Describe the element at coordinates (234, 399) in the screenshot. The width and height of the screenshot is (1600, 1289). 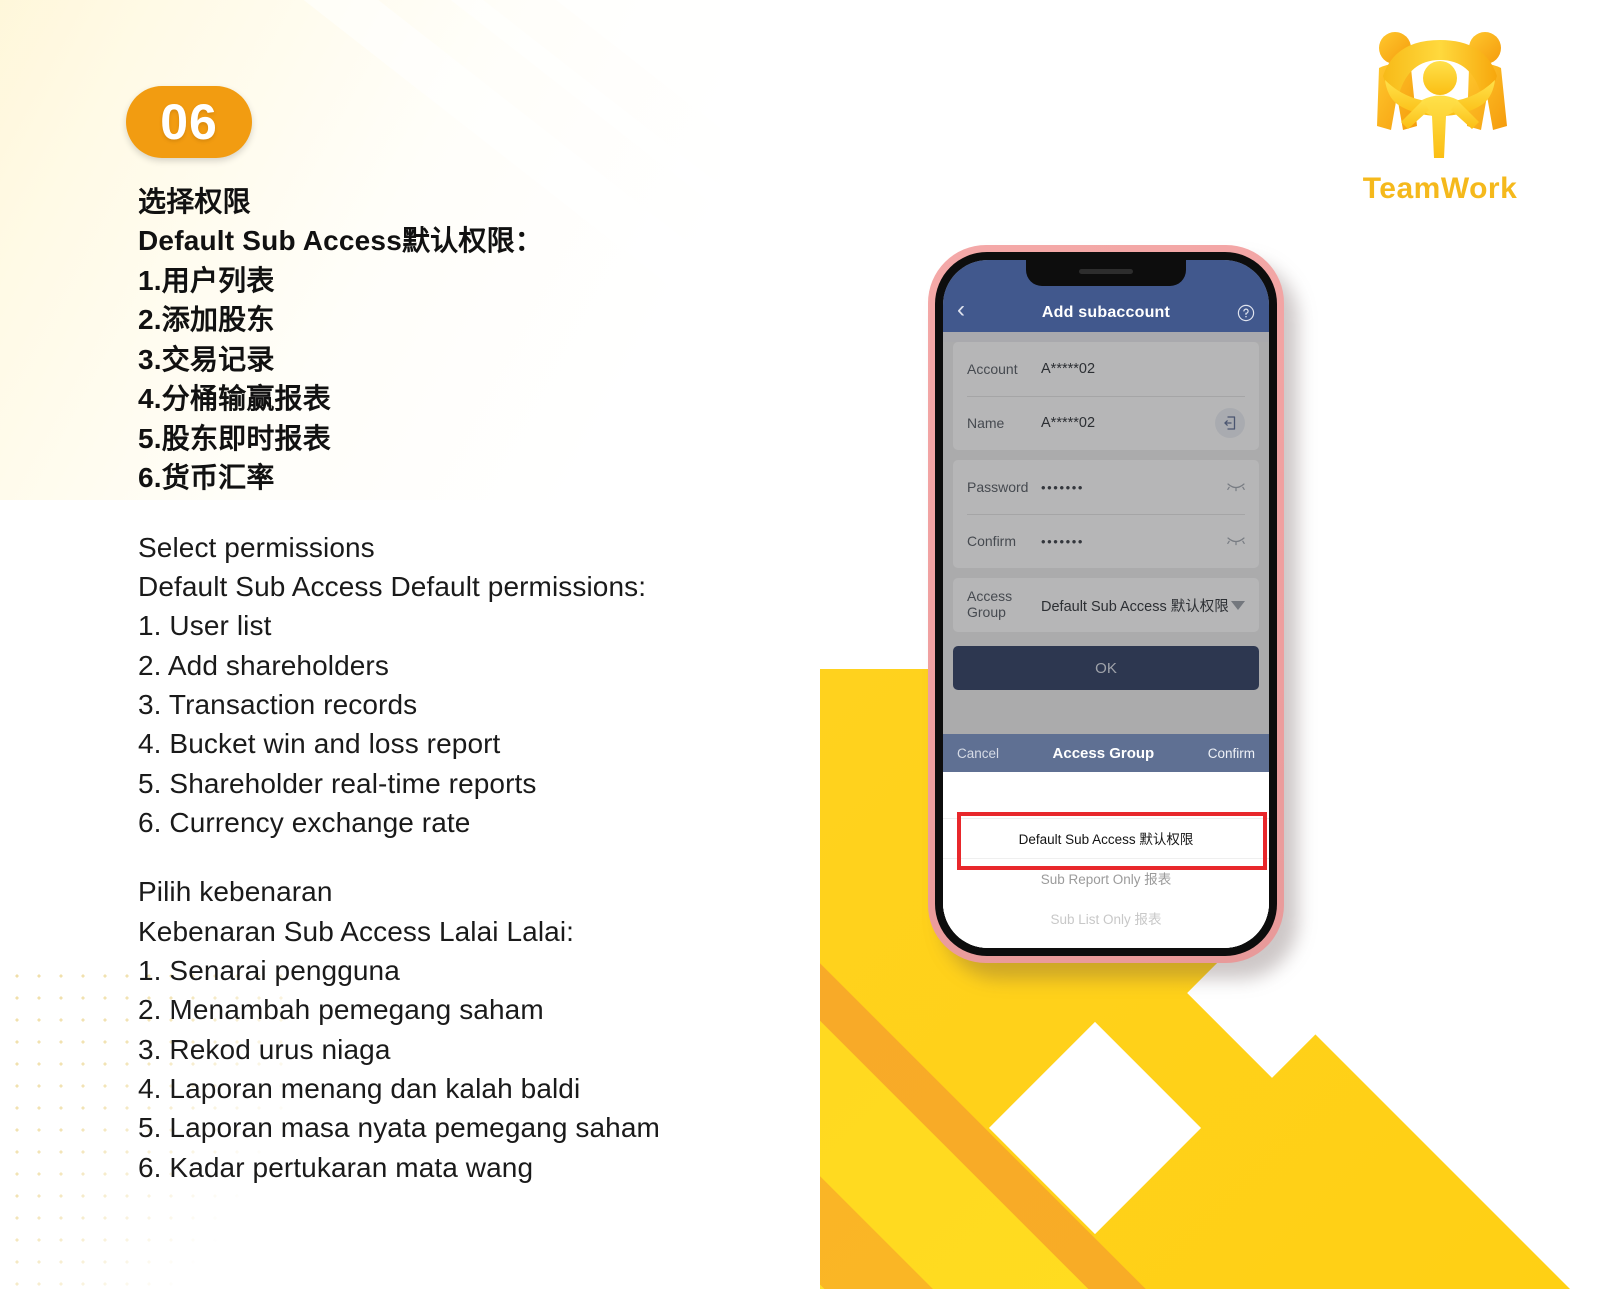
I see `cn-line-5: 4.分桶输赢报表` at that location.